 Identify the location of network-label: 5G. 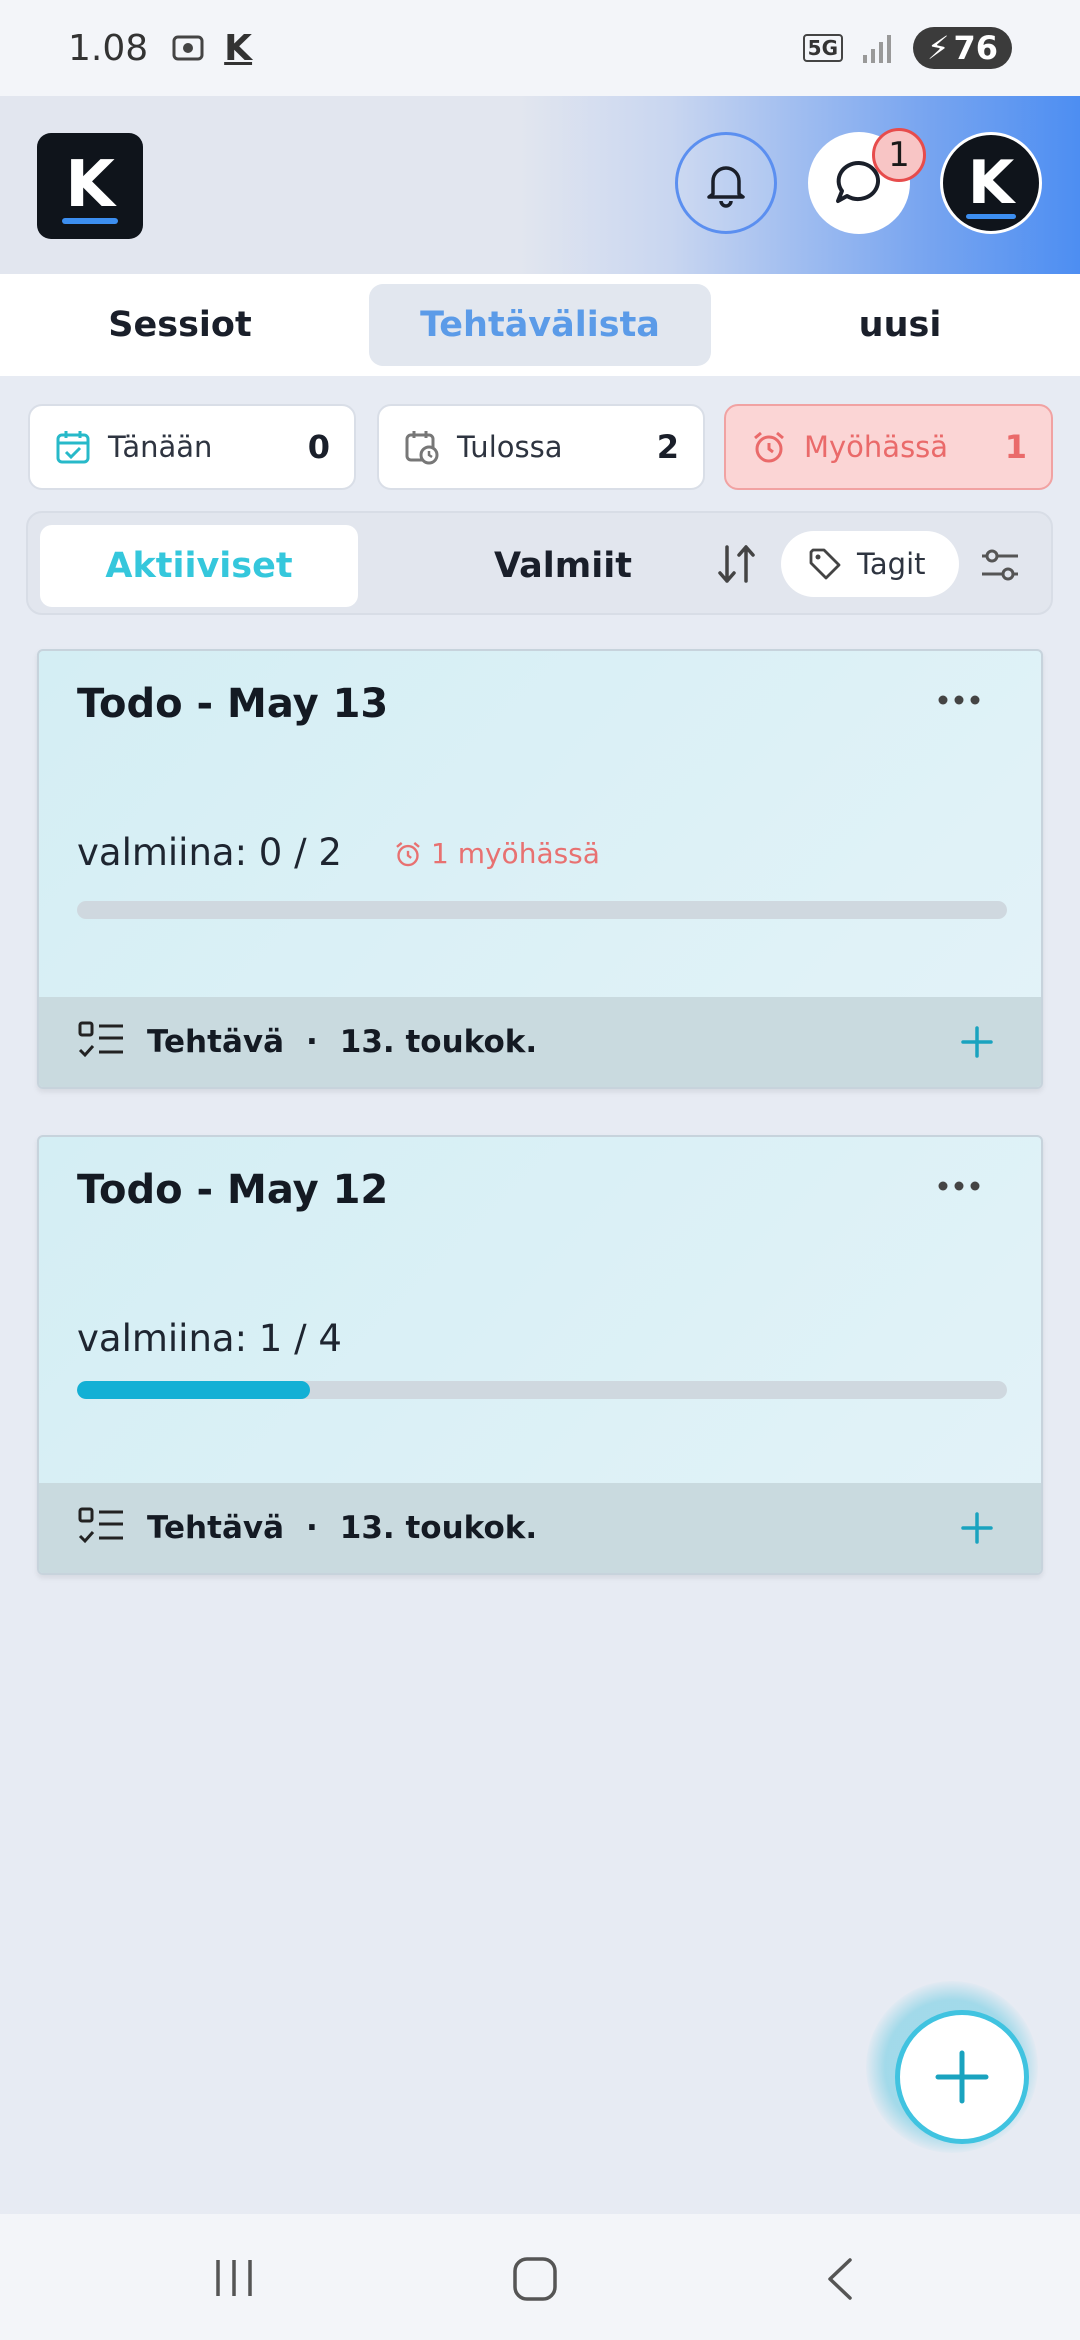
(822, 48).